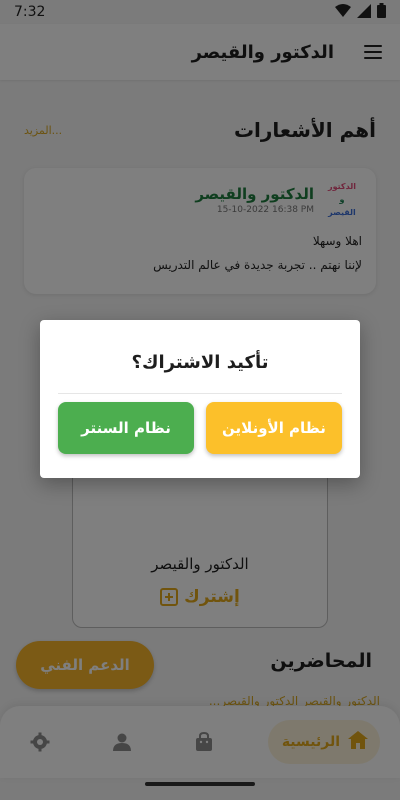  What do you see at coordinates (126, 428) in the screenshot?
I see `center-system-button: نظام السنتر` at bounding box center [126, 428].